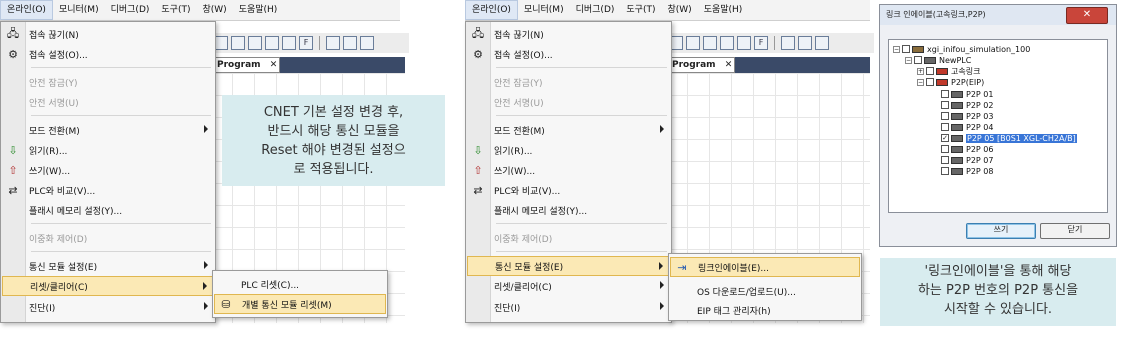 This screenshot has width=1133, height=339. I want to click on p2p-icon, so click(942, 82).